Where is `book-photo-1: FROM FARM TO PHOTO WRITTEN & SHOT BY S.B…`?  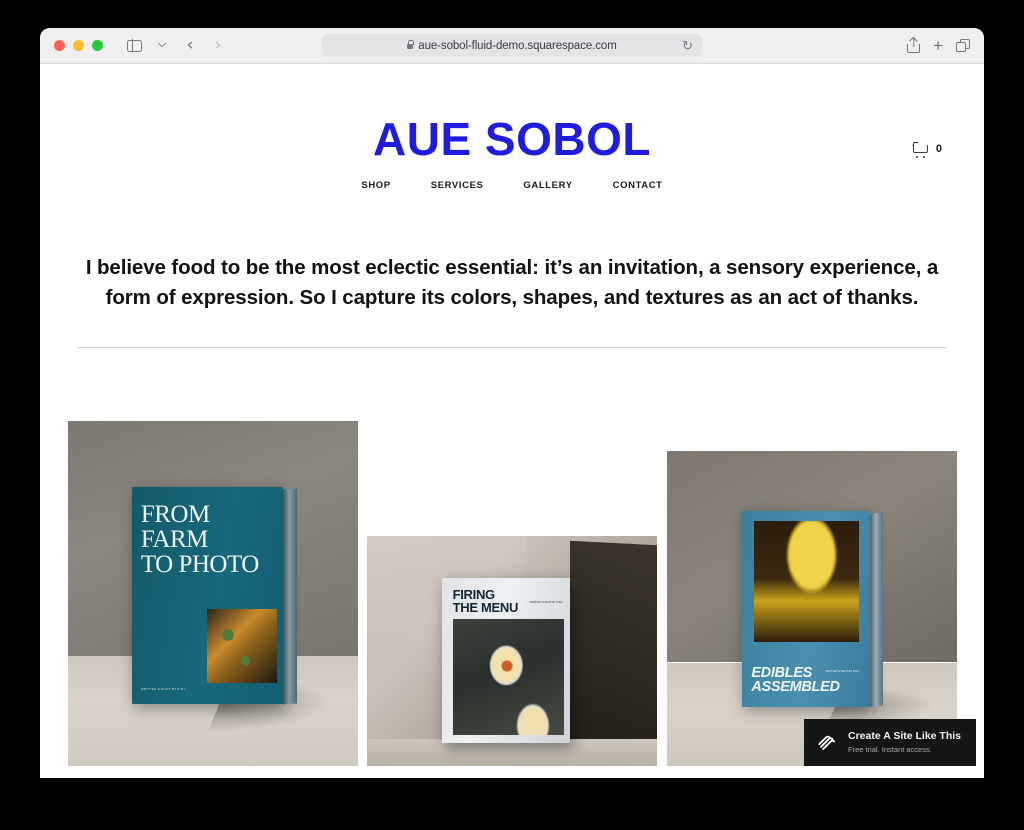
book-photo-1: FROM FARM TO PHOTO WRITTEN & SHOT BY S.B… is located at coordinates (213, 594).